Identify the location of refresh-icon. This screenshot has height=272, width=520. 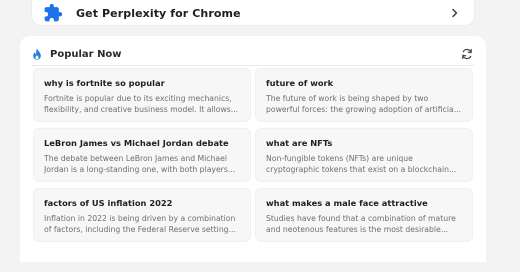
(467, 54).